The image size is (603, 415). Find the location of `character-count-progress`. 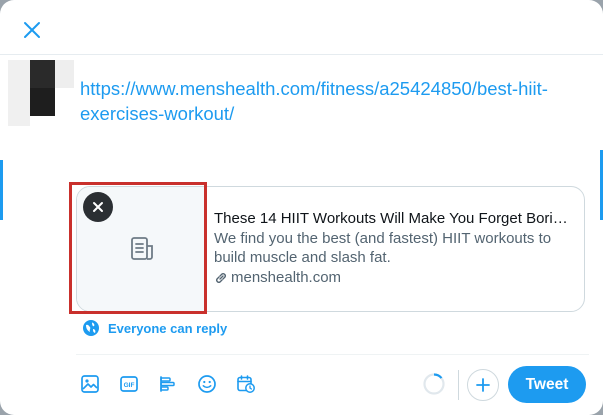

character-count-progress is located at coordinates (434, 384).